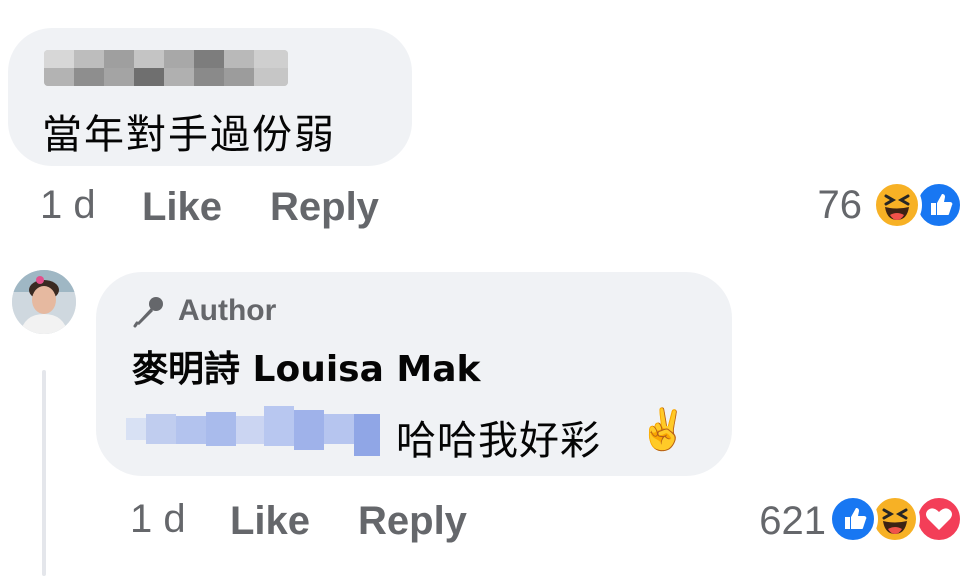  Describe the element at coordinates (189, 135) in the screenshot. I see `comment-text: 當年對手過份弱` at that location.